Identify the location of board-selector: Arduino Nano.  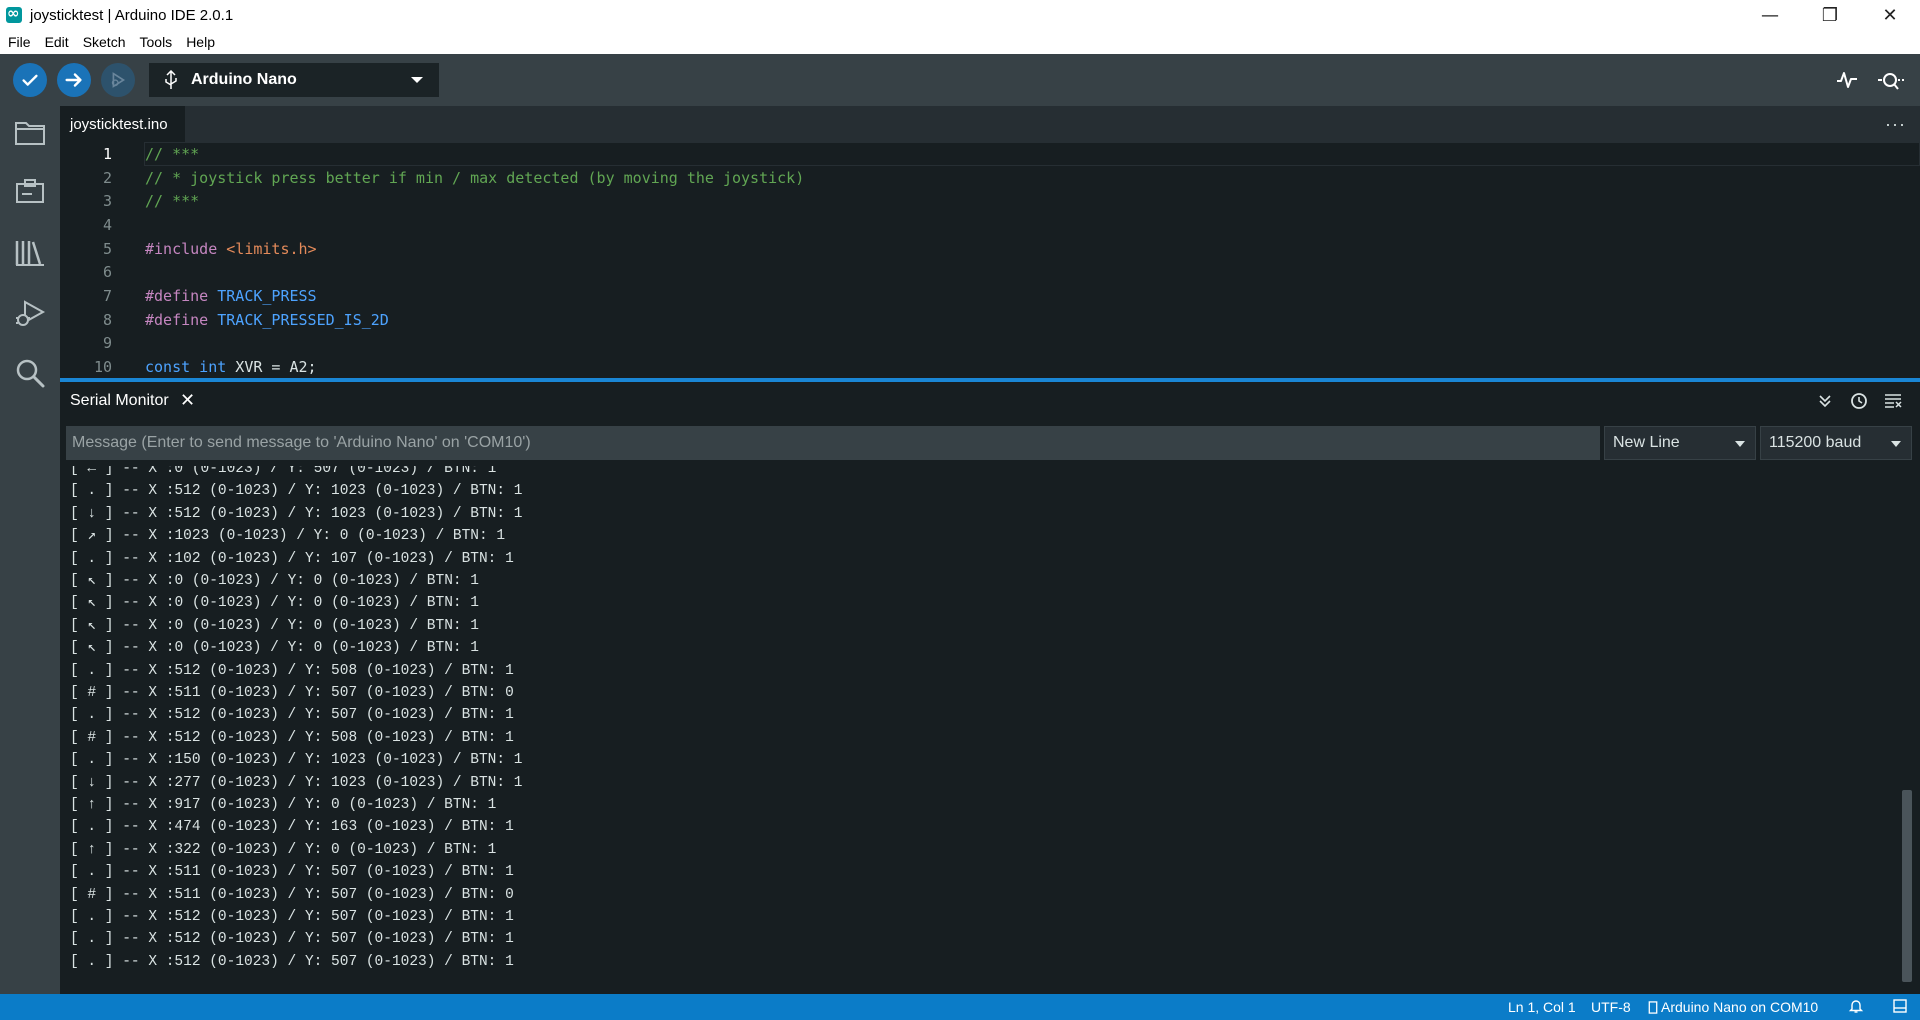
(294, 80).